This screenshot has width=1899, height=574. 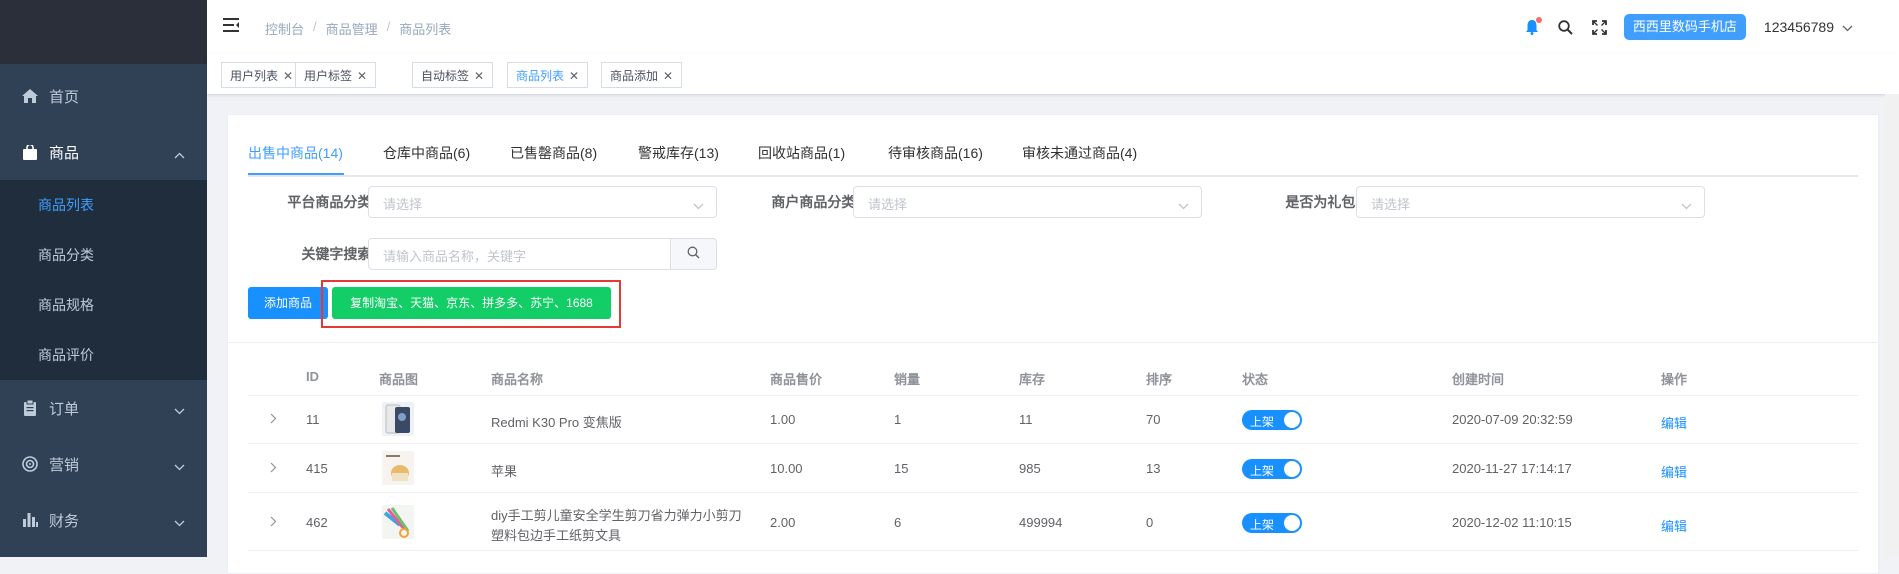 I want to click on sidebar-item-product-spec: 商品规格, so click(x=103, y=305).